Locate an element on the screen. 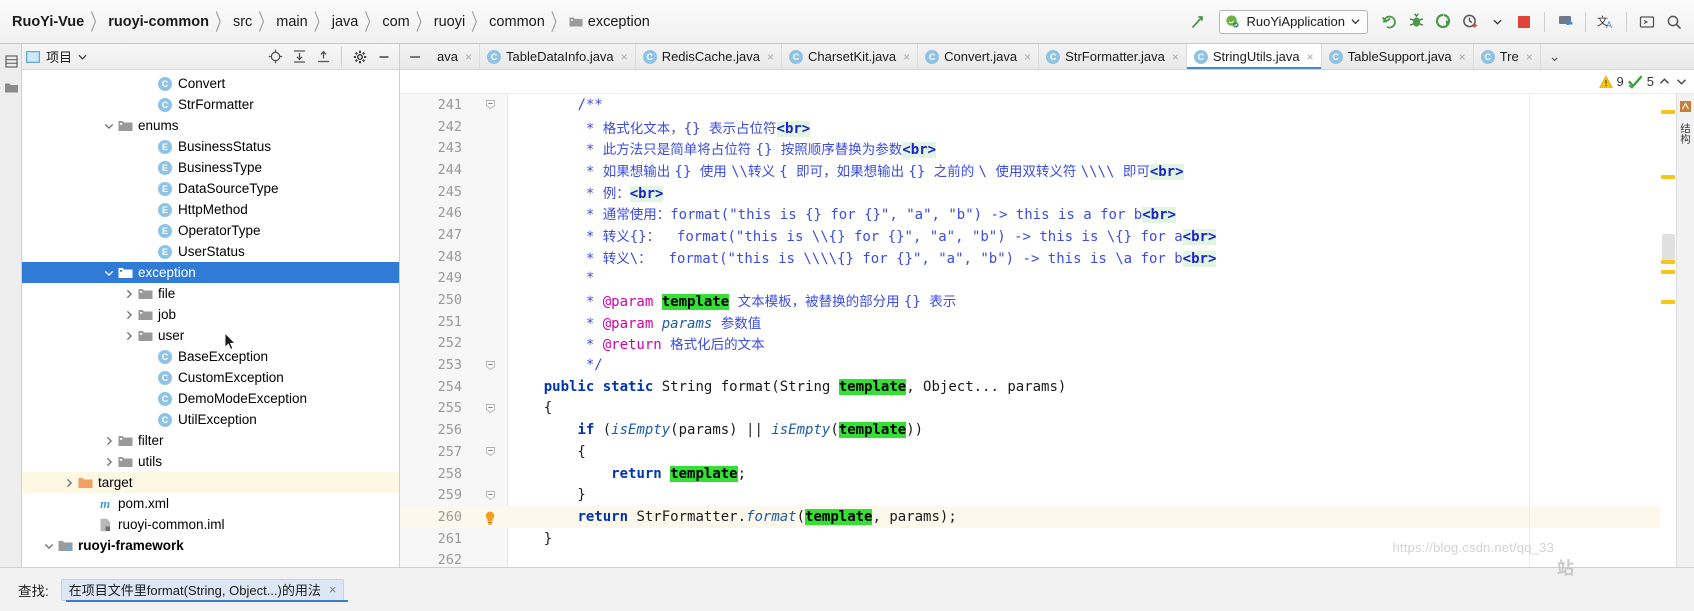 The height and width of the screenshot is (611, 1694). project-files-icon is located at coordinates (11, 87).